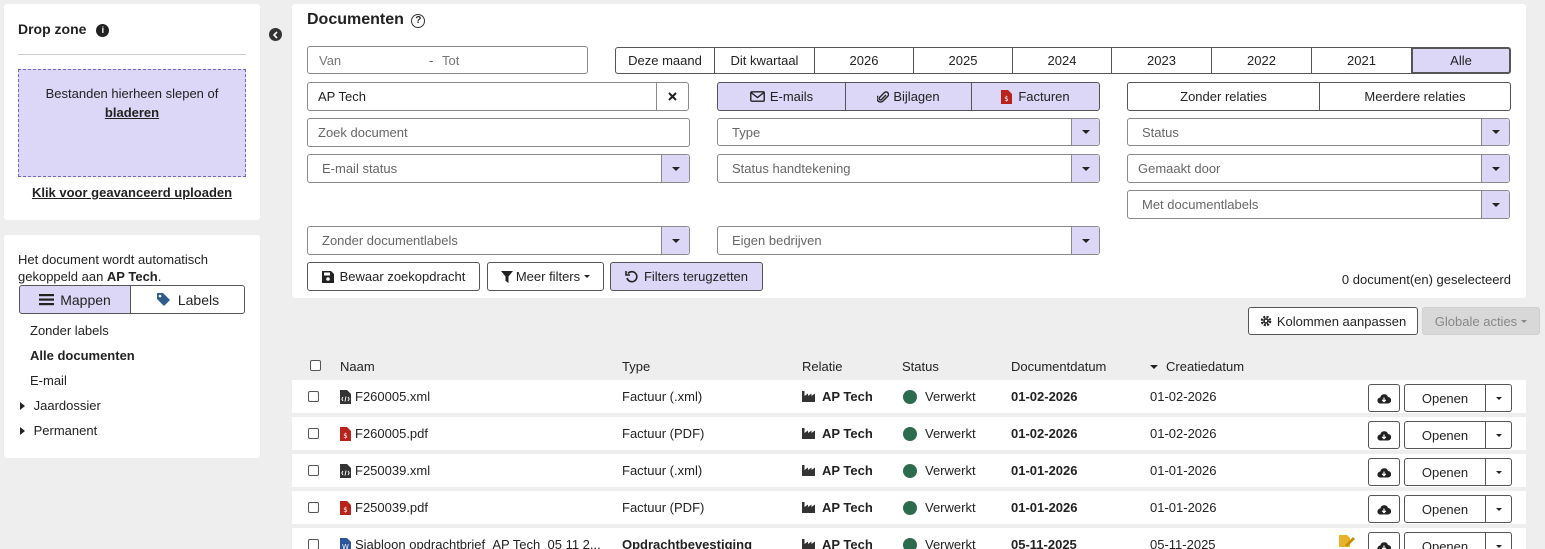 This screenshot has height=549, width=1545. Describe the element at coordinates (384, 507) in the screenshot. I see `row-name: $ F250039.pdf` at that location.